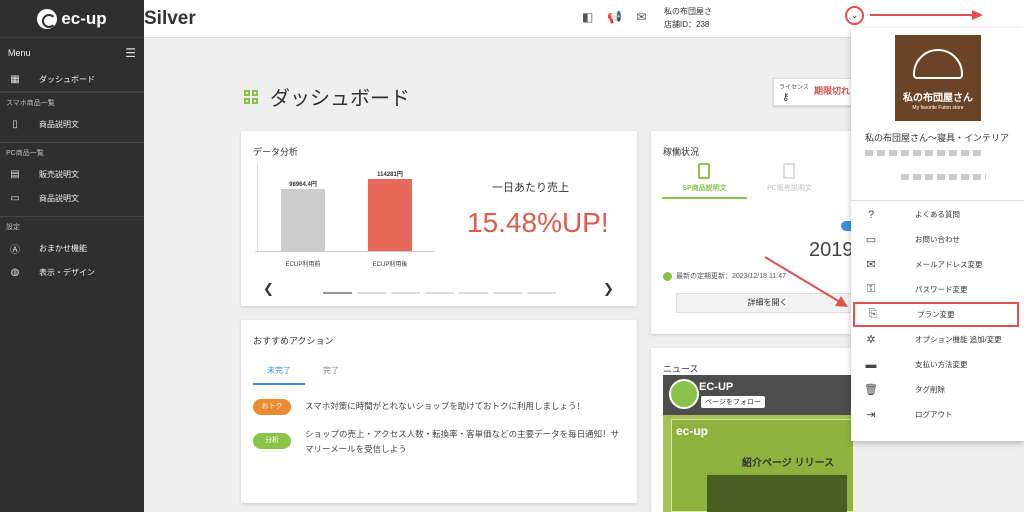 The image size is (1024, 512). What do you see at coordinates (72, 102) in the screenshot?
I see `sidebar-section-sp: スマホ商品一覧` at bounding box center [72, 102].